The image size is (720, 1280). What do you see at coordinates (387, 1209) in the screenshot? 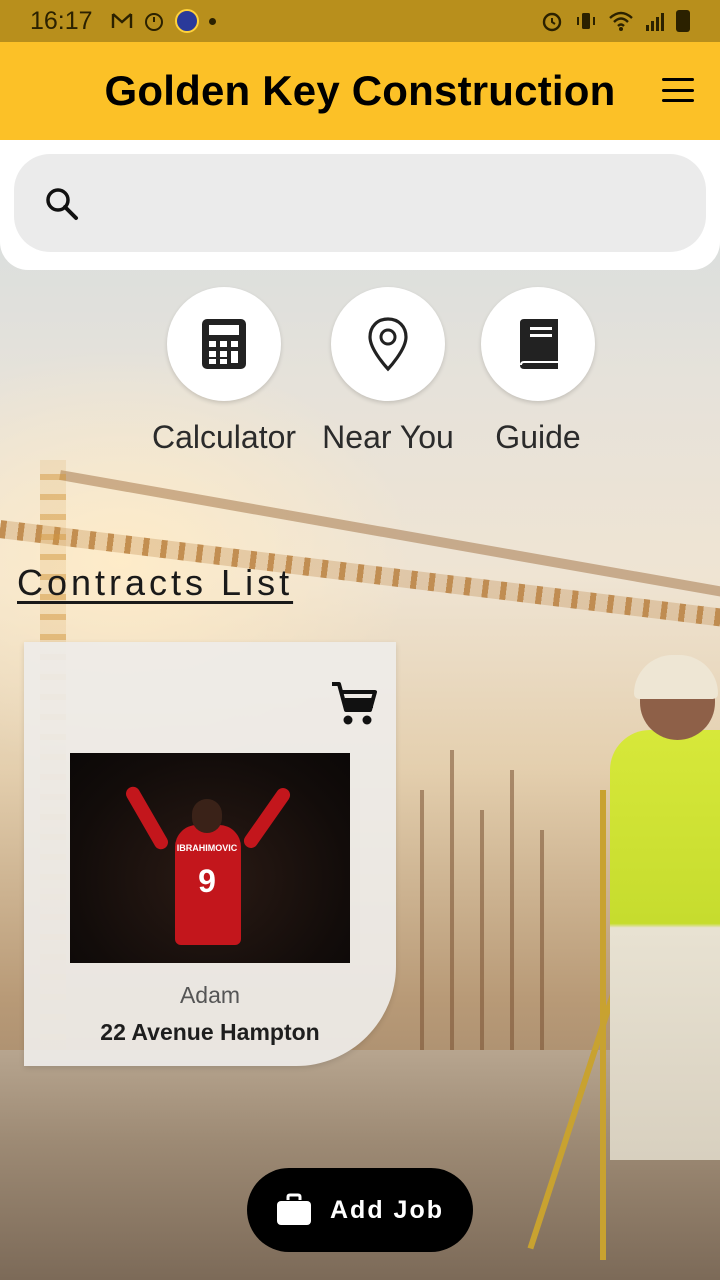
I see `add-job-label: Add Job` at bounding box center [387, 1209].